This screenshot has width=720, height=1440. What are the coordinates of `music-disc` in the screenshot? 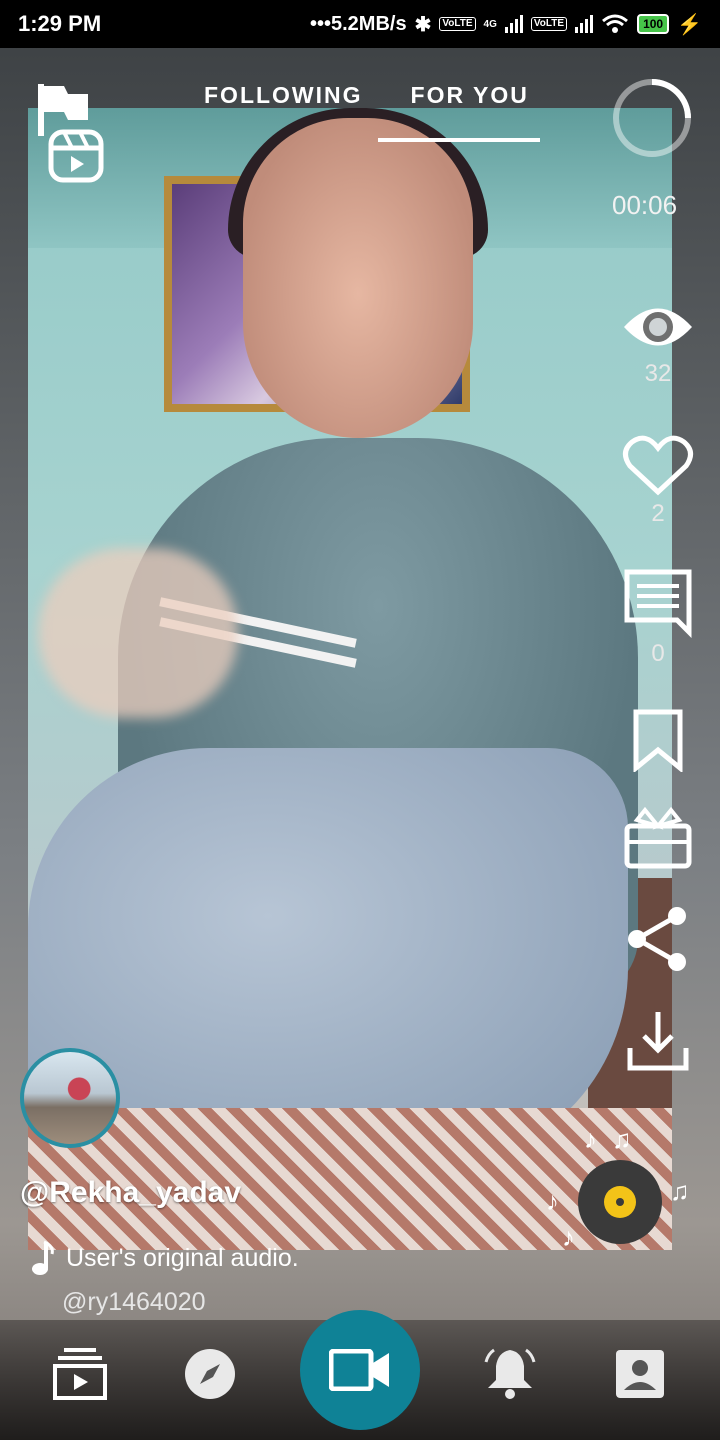 It's located at (620, 1202).